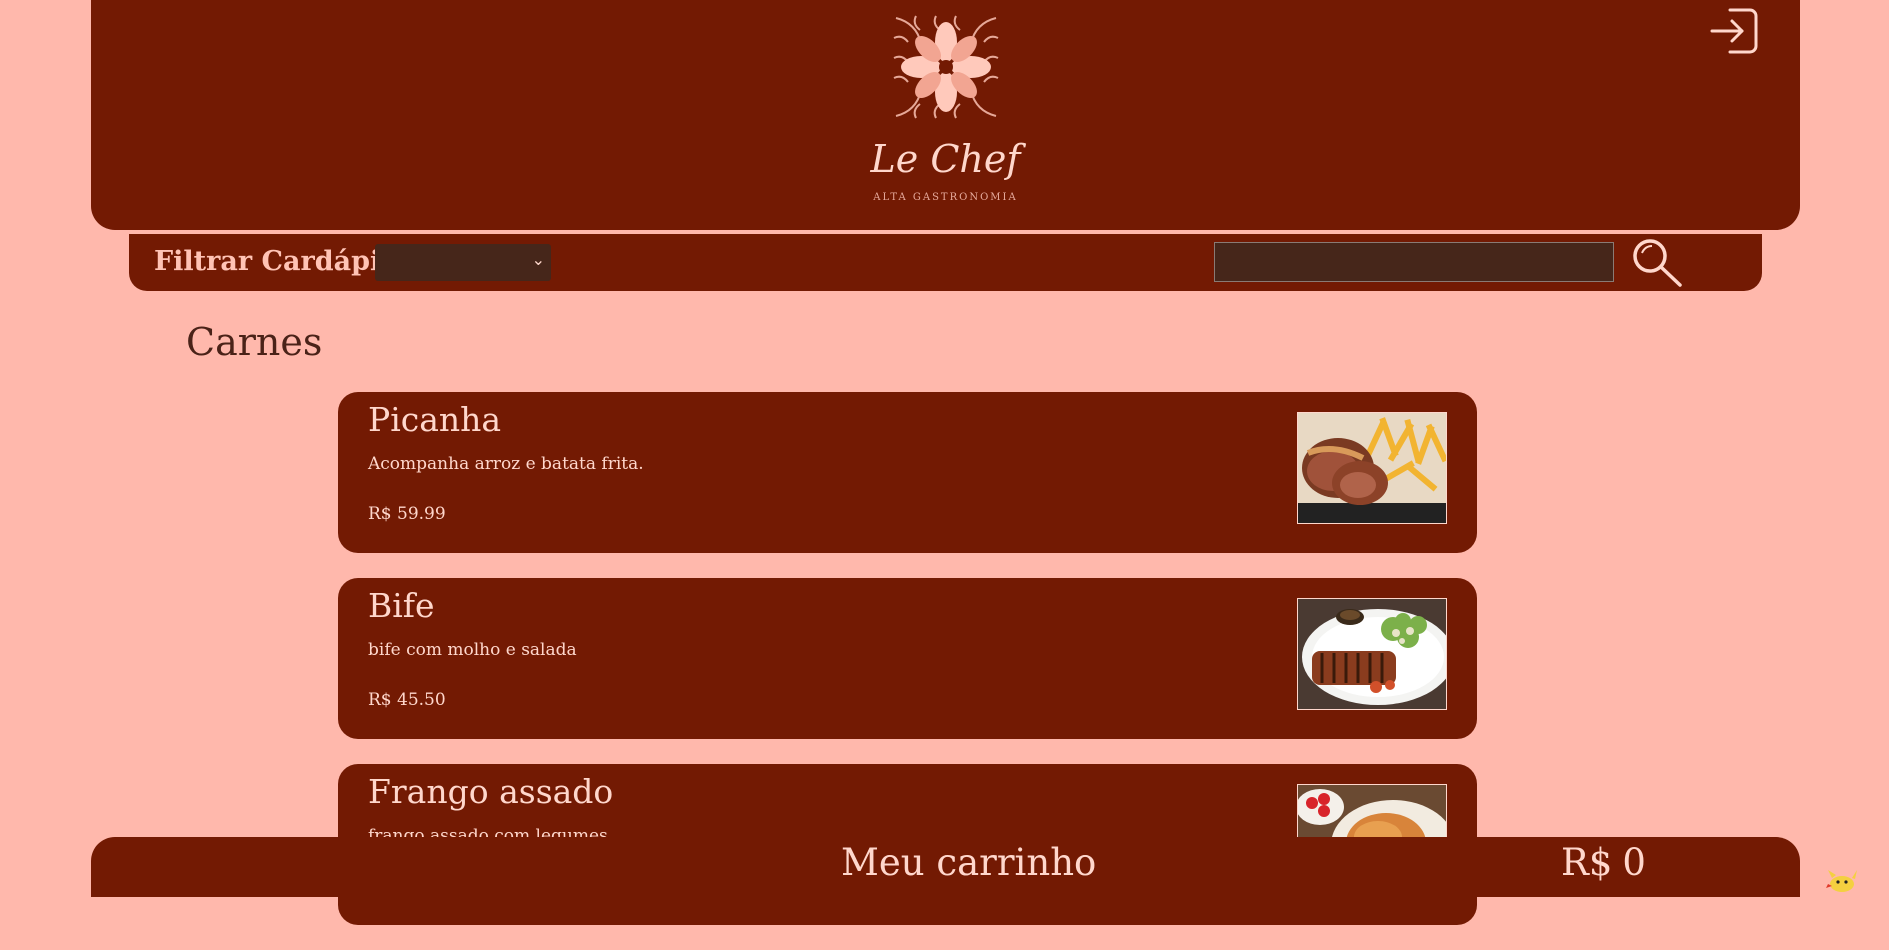 The width and height of the screenshot is (1889, 950). What do you see at coordinates (506, 464) in the screenshot?
I see `menu-item-description: Acompanha arroz e batata frita.` at bounding box center [506, 464].